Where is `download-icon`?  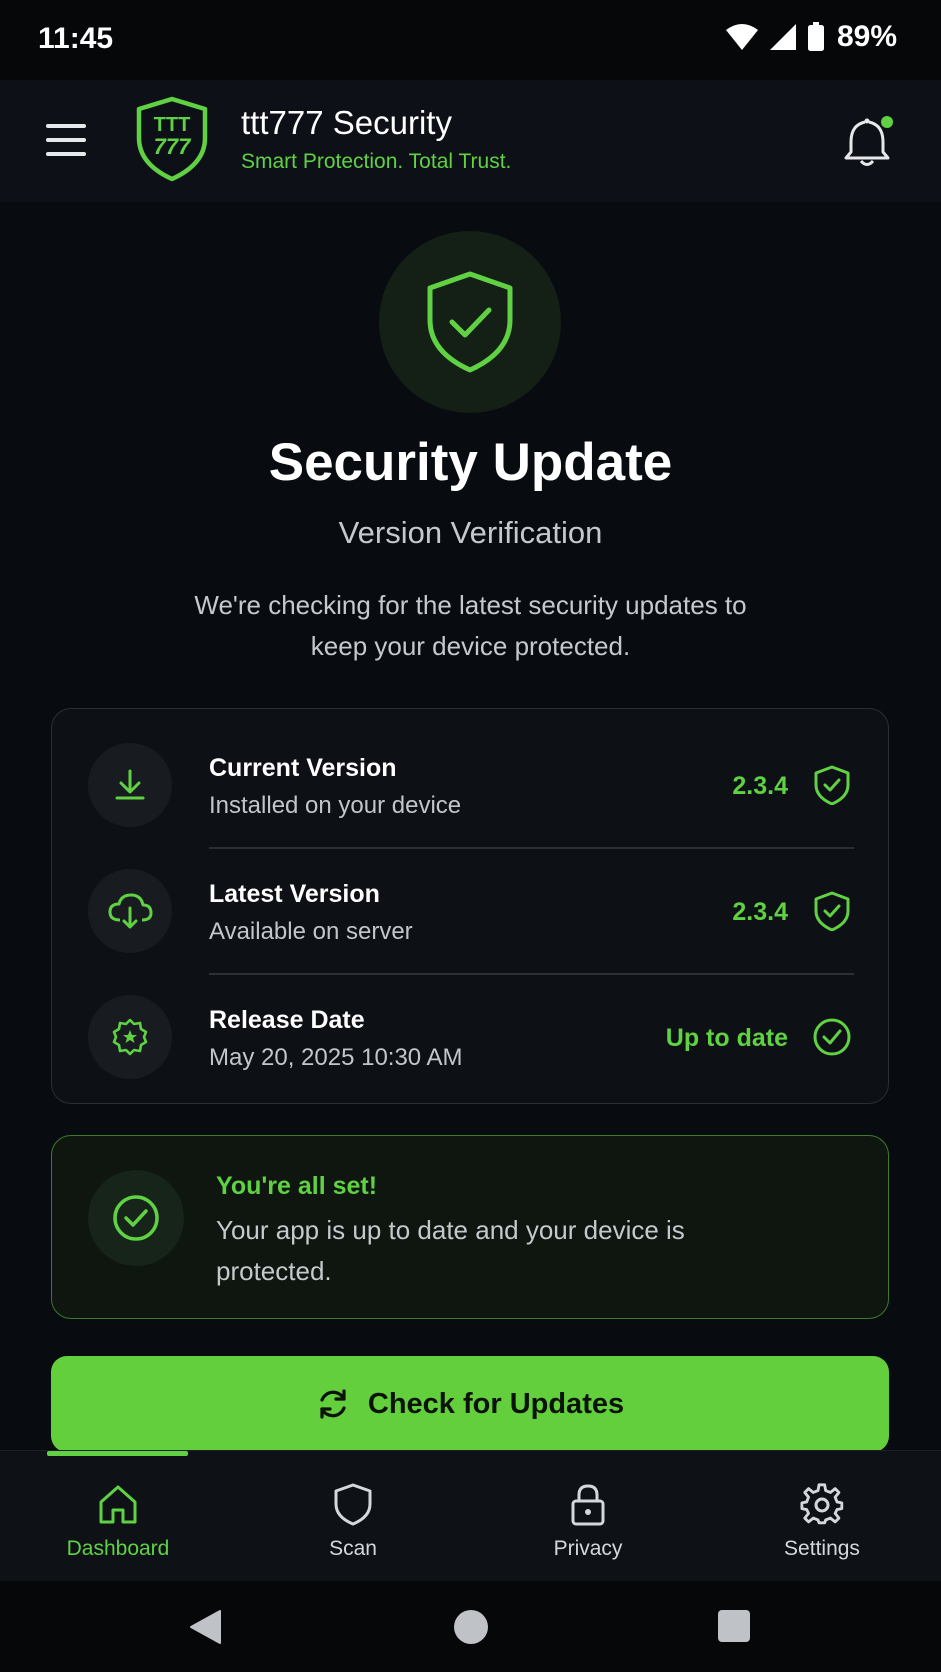
download-icon is located at coordinates (130, 784).